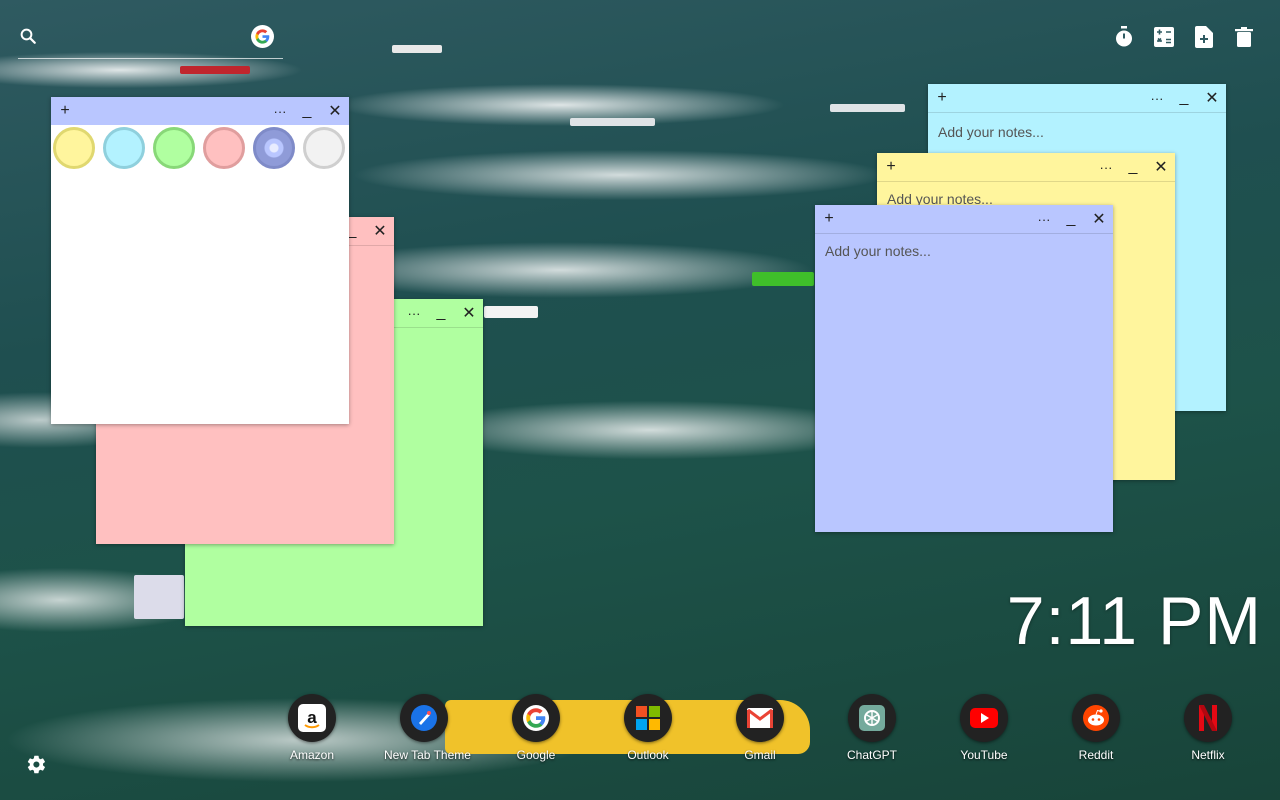 Image resolution: width=1280 pixels, height=800 pixels. I want to click on shortcut-reddit: Reddit, so click(1096, 728).